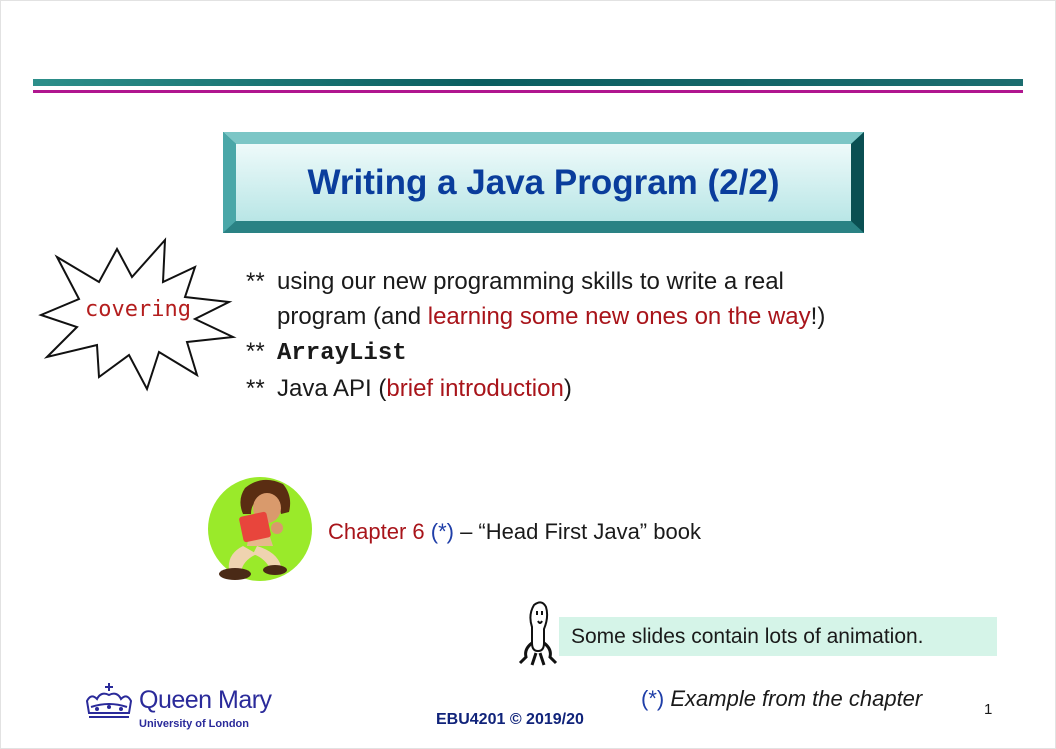 Image resolution: width=1056 pixels, height=749 pixels. I want to click on bullet-highlight: learning some new ones on the way, so click(619, 316).